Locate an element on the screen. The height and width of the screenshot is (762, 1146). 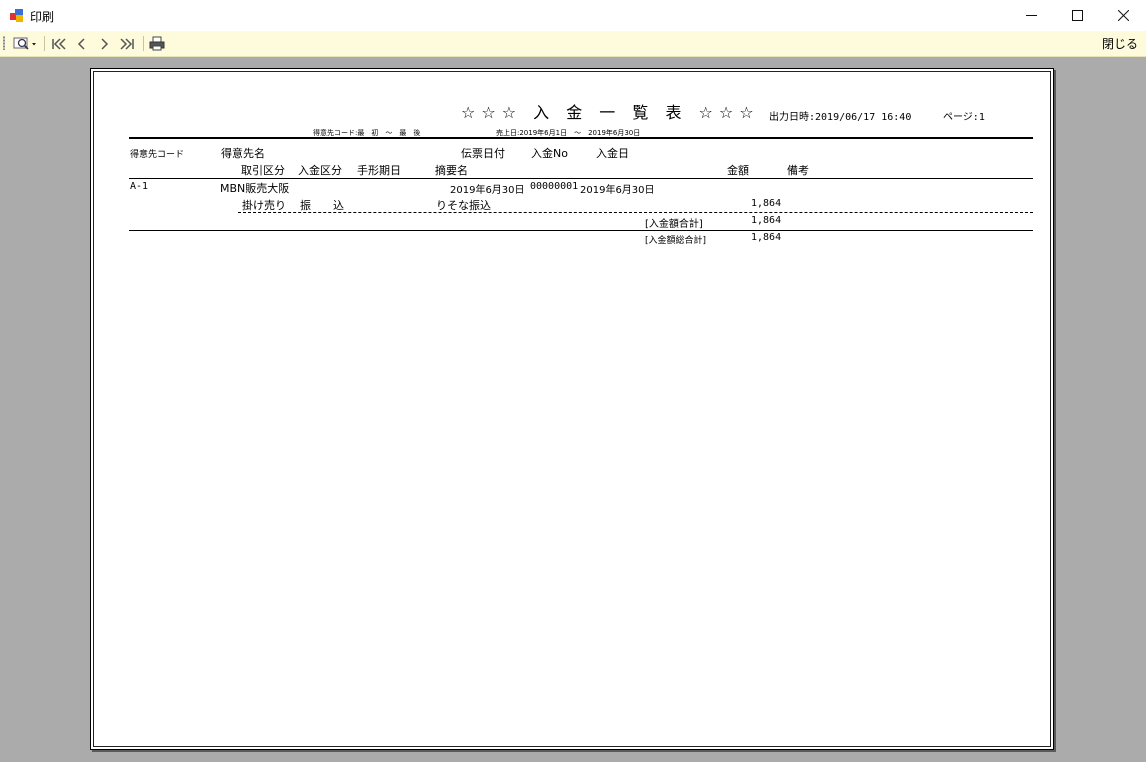
close-icon is located at coordinates (1123, 15).